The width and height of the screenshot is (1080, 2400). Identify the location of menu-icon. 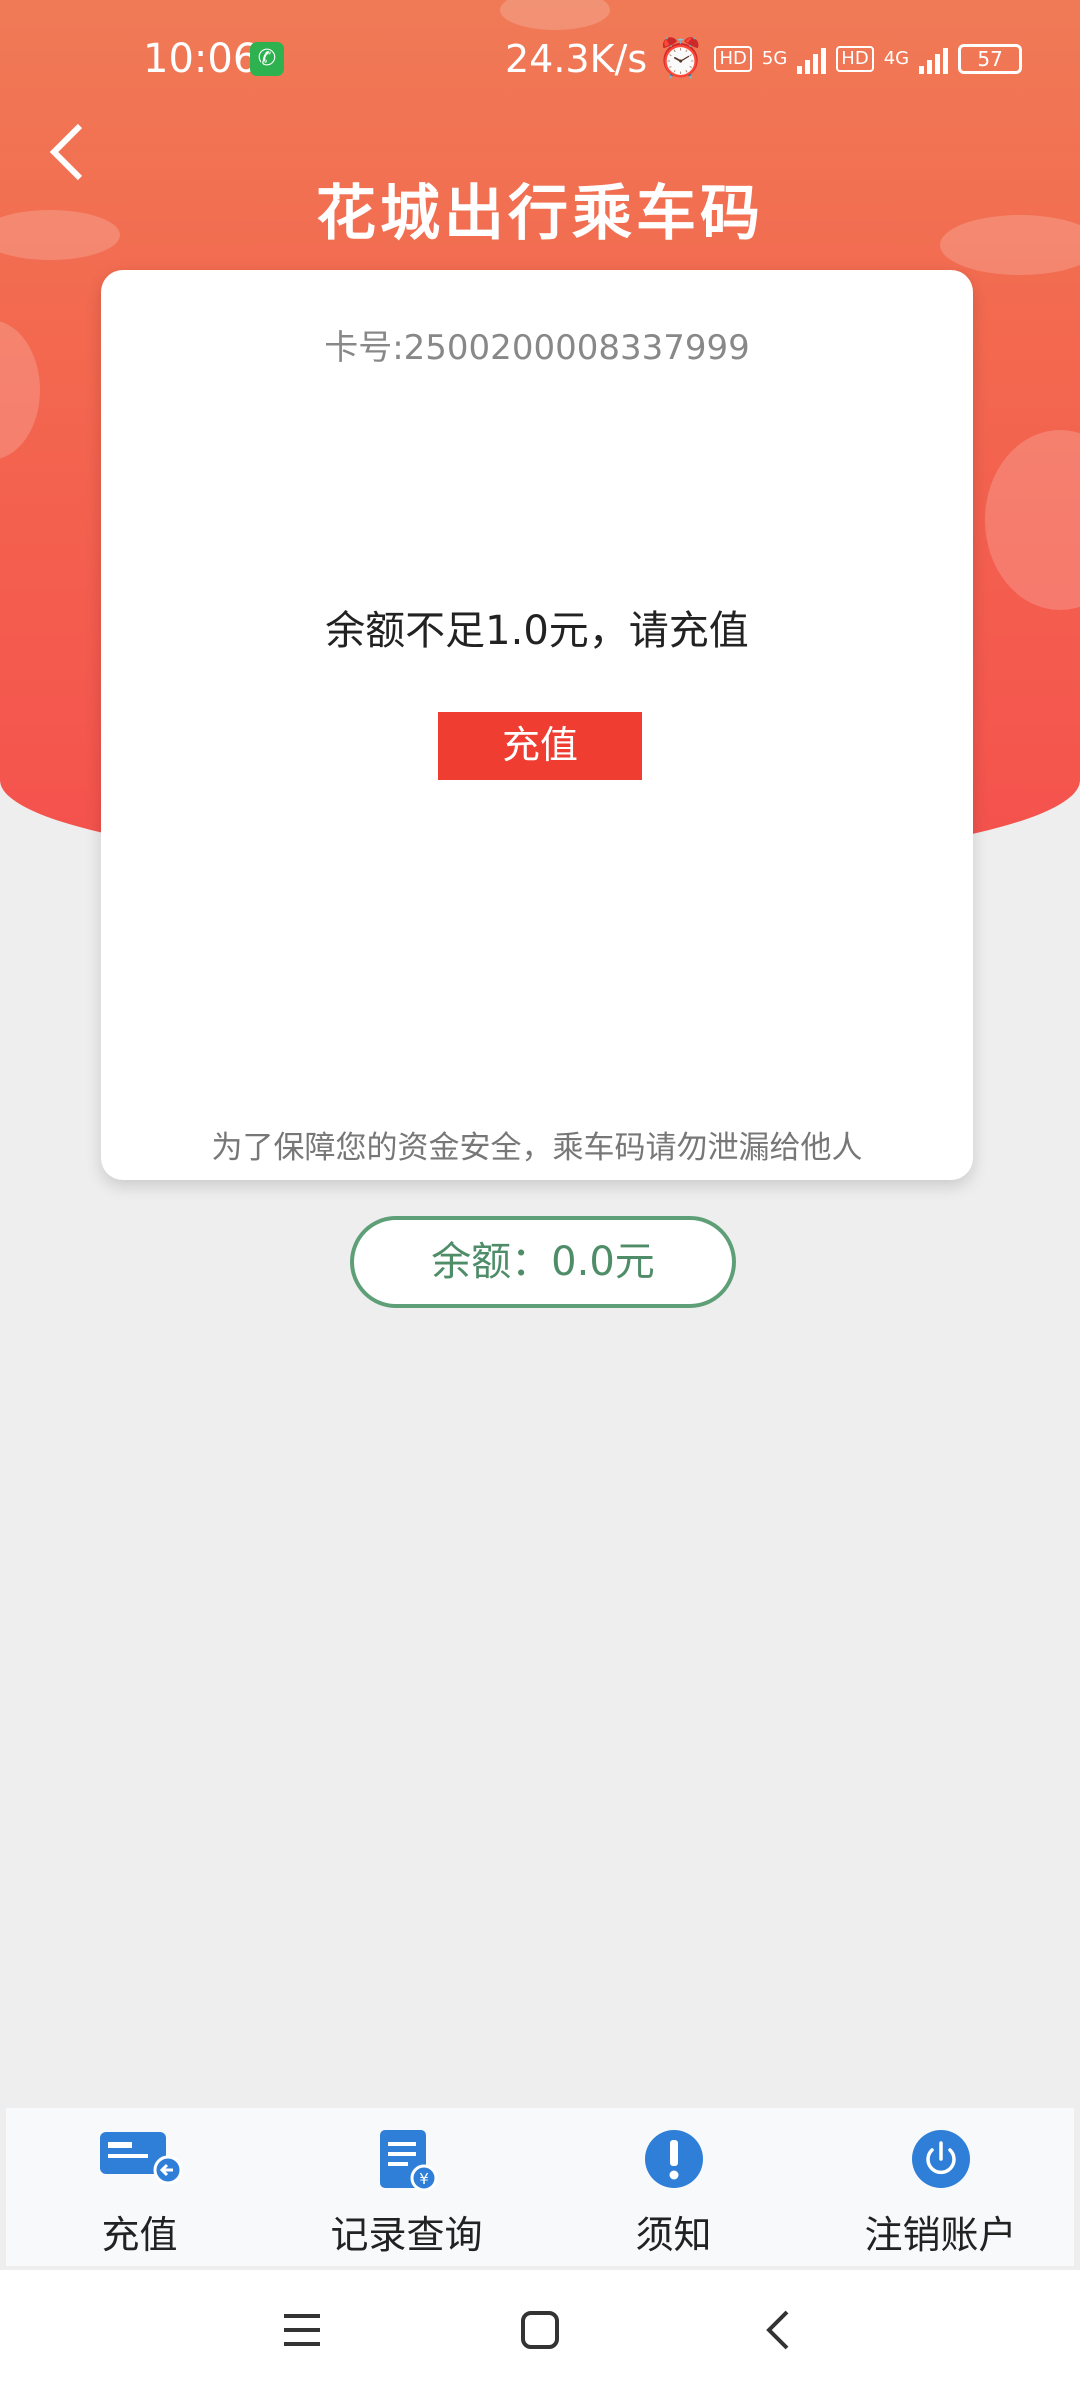
(302, 2330).